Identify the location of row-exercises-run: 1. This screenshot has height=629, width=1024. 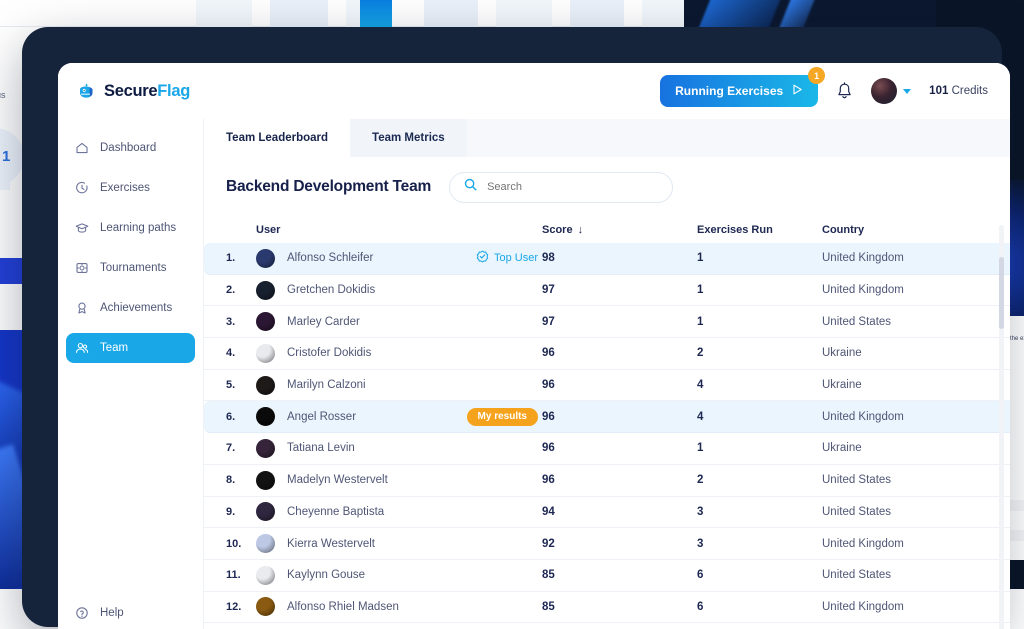
(759, 322).